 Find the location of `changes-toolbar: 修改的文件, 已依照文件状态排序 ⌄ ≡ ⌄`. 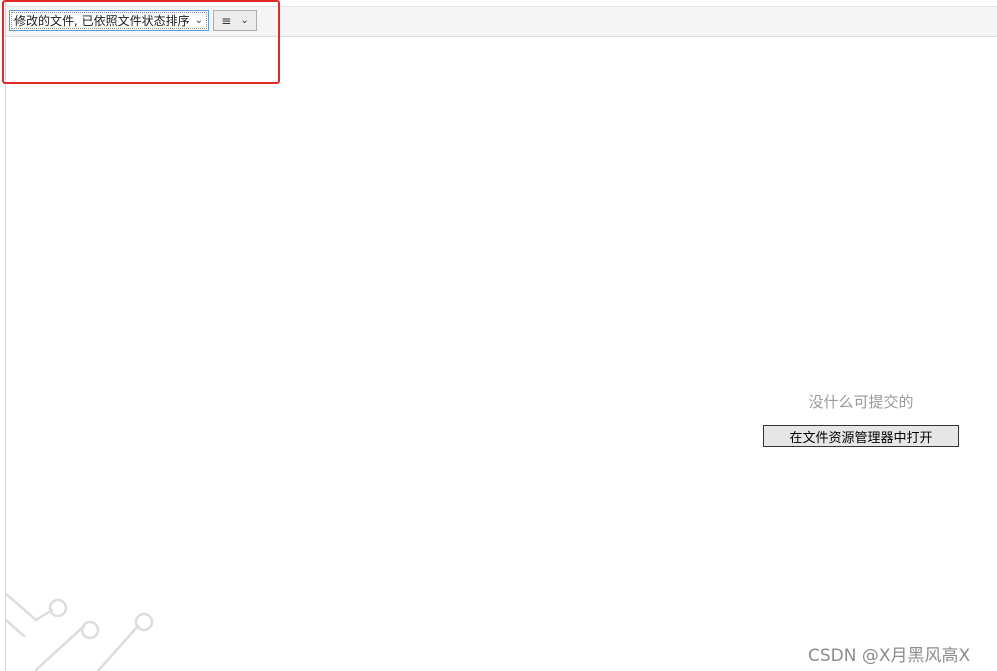

changes-toolbar: 修改的文件, 已依照文件状态排序 ⌄ ≡ ⌄ is located at coordinates (501, 21).